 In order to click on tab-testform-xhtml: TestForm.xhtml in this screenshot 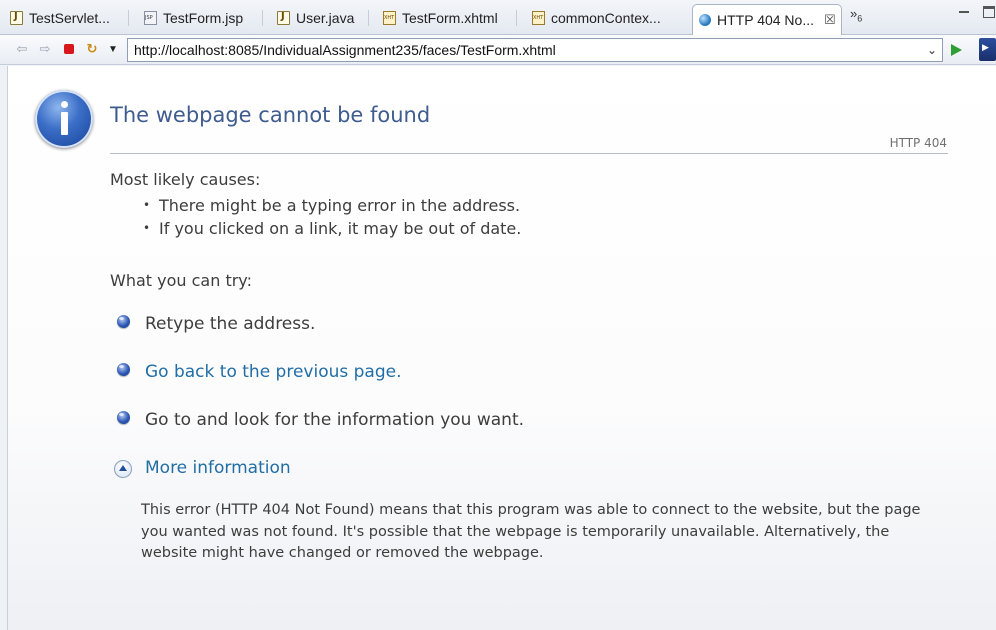, I will do `click(440, 18)`.